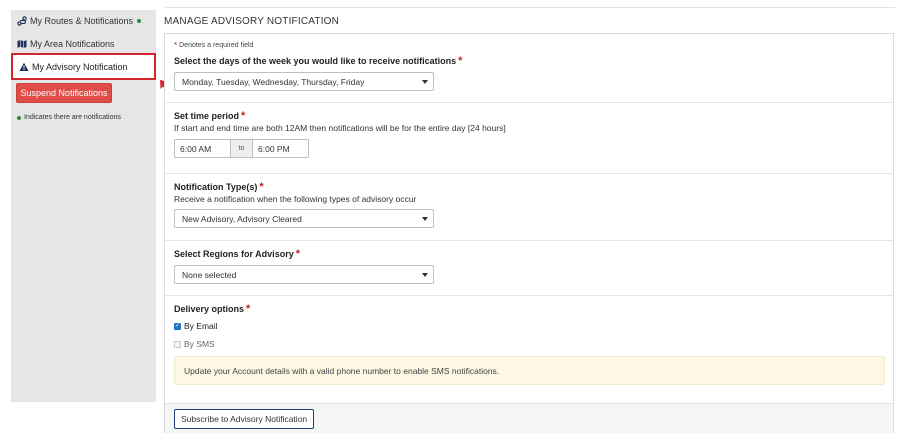 The height and width of the screenshot is (445, 907). I want to click on sidebar-item-label: My Routes & Notifications, so click(82, 21).